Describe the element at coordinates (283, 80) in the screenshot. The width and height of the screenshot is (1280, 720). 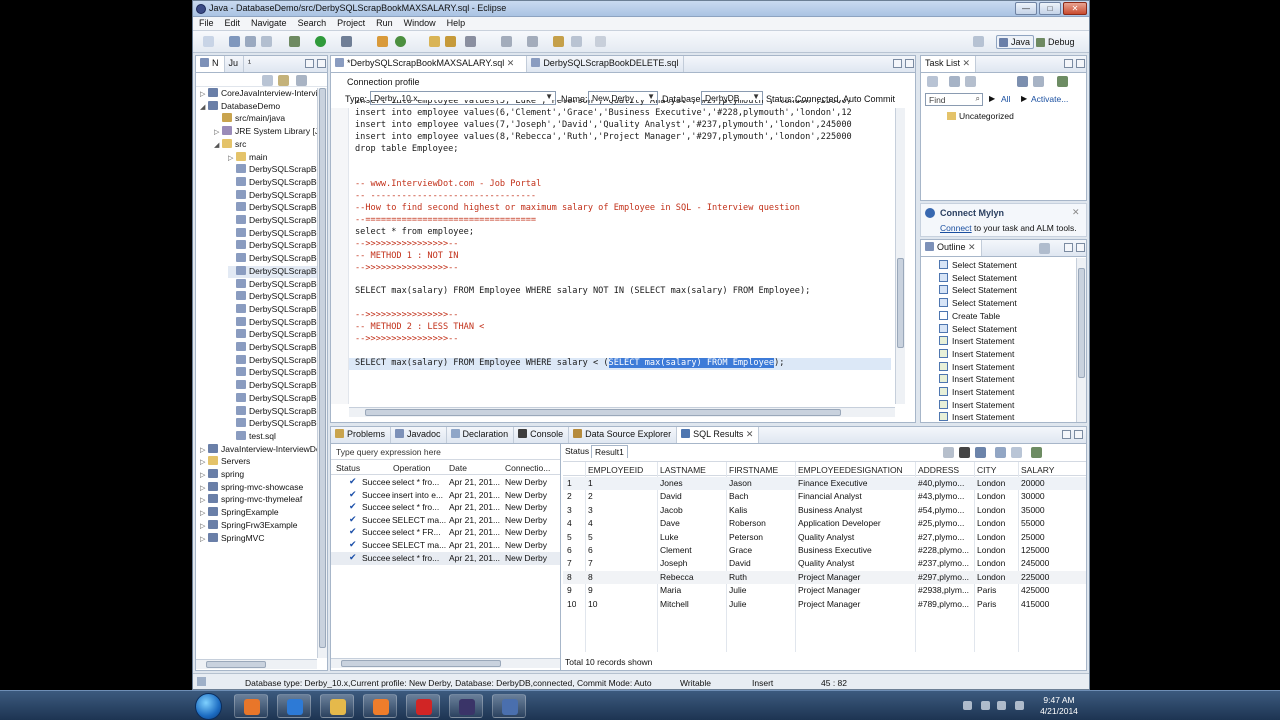
I see `link-with-editor-icon` at that location.